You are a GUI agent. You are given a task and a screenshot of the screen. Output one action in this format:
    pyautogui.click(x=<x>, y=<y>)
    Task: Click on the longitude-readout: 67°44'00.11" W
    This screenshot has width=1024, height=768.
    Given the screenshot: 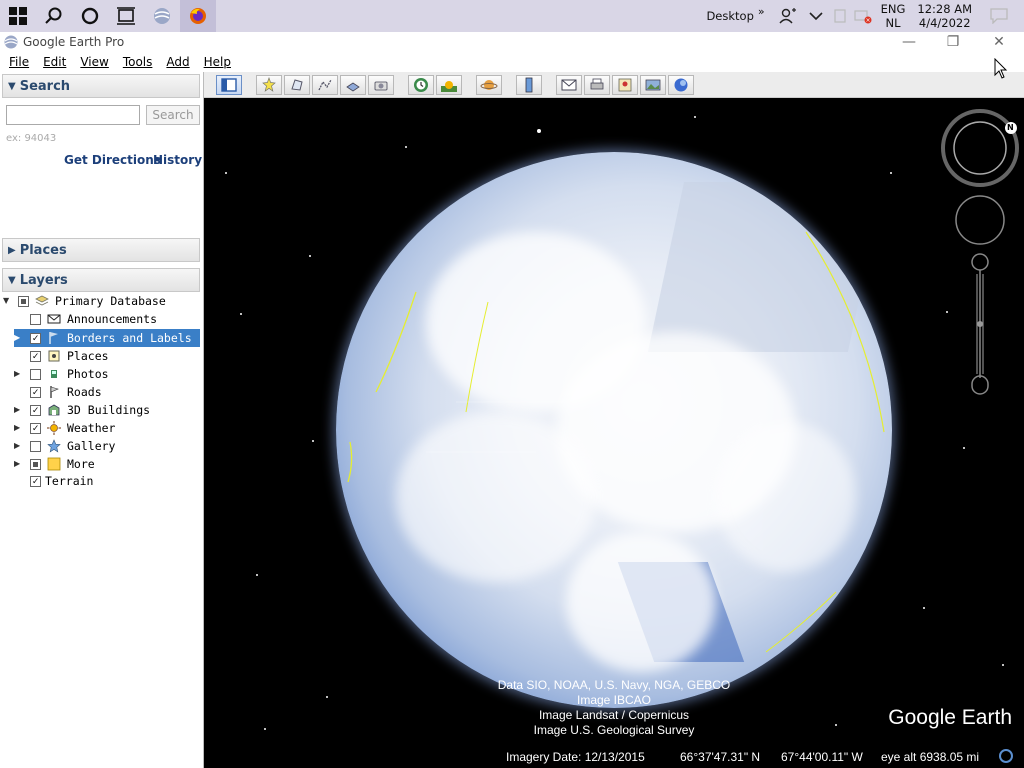 What is the action you would take?
    pyautogui.click(x=822, y=757)
    